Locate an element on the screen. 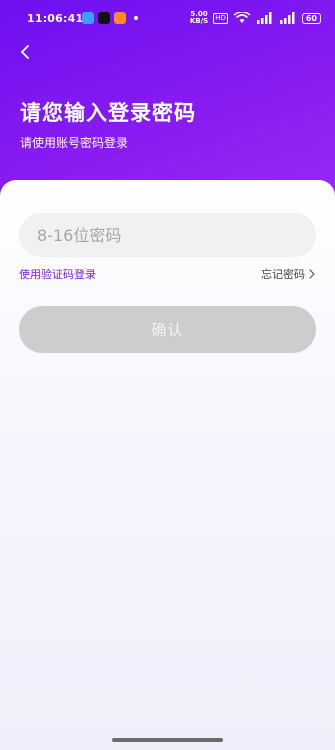 This screenshot has width=335, height=750. forgot-password-link: 忘记密码 is located at coordinates (288, 274).